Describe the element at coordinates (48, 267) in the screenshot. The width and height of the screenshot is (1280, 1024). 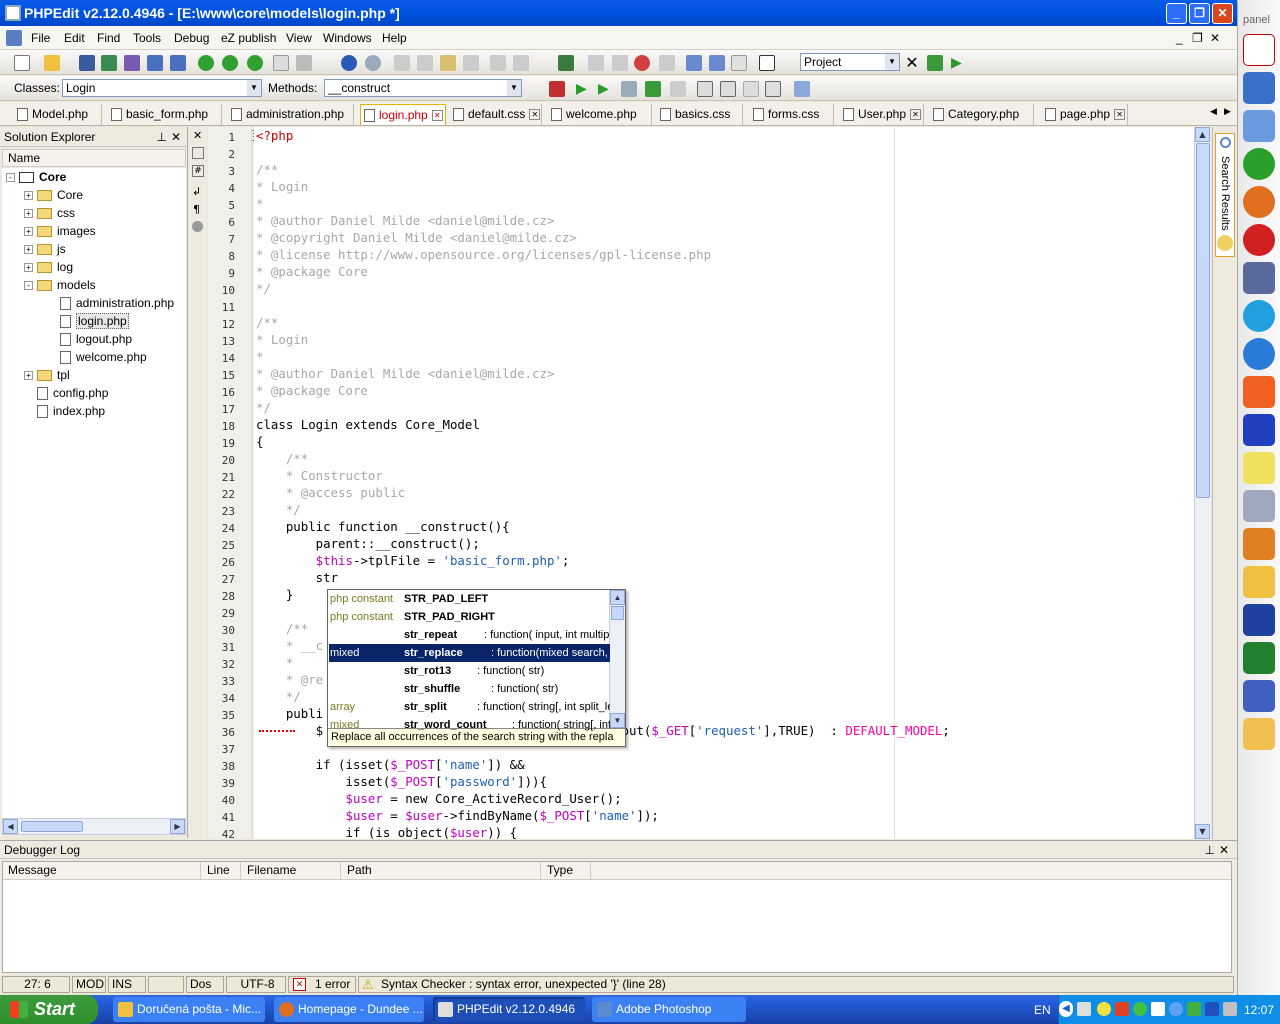
I see `tree-item: + log` at that location.